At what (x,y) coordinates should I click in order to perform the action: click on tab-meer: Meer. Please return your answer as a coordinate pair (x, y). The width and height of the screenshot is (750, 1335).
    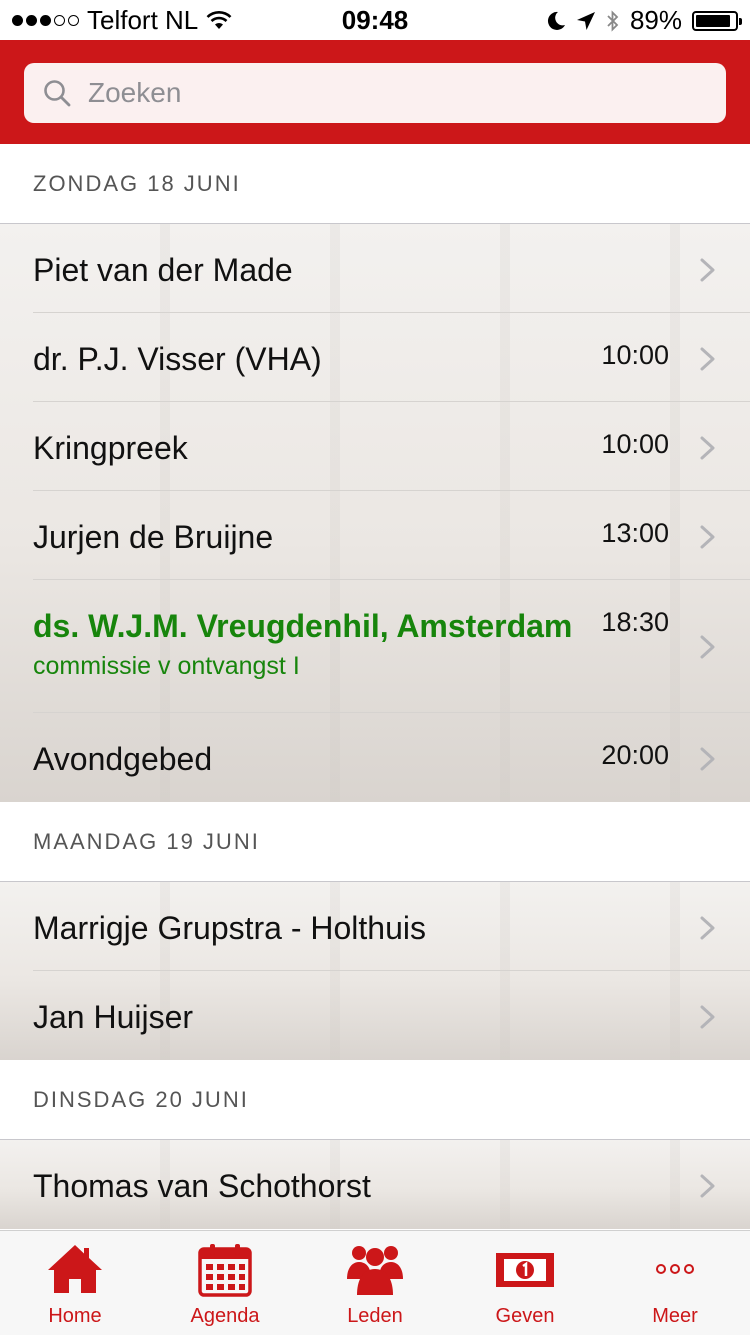
    Looking at the image, I should click on (675, 1283).